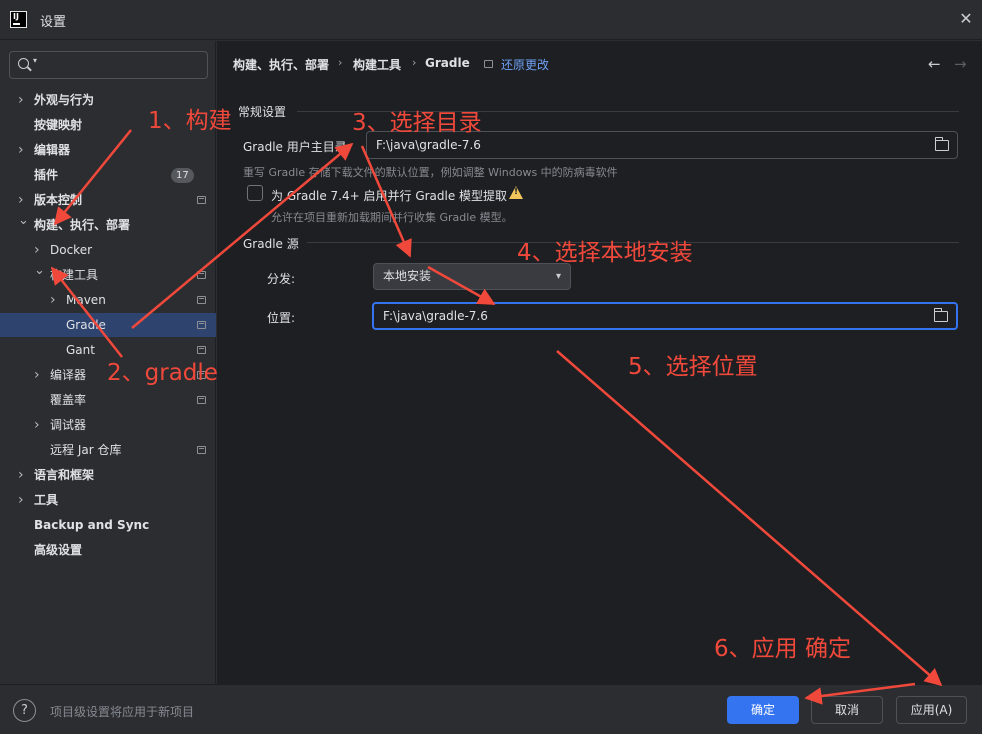 This screenshot has width=982, height=734. What do you see at coordinates (53, 22) in the screenshot?
I see `window-title: 设置` at bounding box center [53, 22].